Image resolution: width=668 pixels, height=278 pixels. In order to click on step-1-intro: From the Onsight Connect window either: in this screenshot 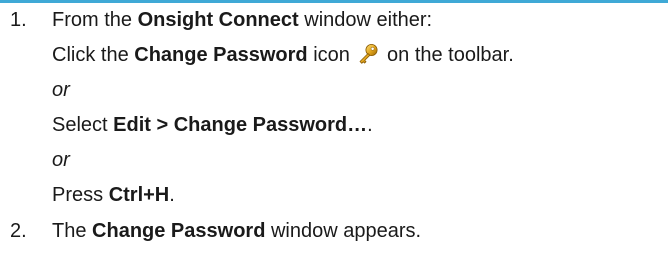, I will do `click(242, 20)`.